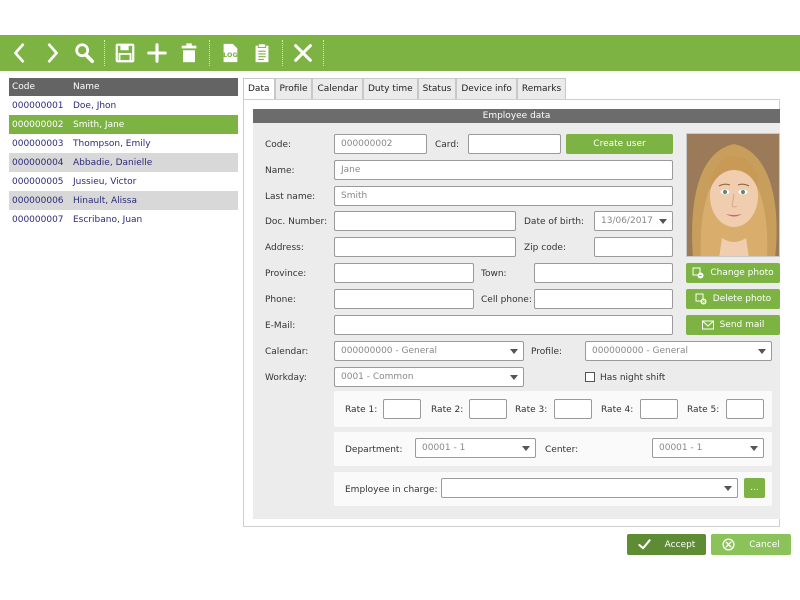  Describe the element at coordinates (545, 248) in the screenshot. I see `zip-label: Zip code:` at that location.